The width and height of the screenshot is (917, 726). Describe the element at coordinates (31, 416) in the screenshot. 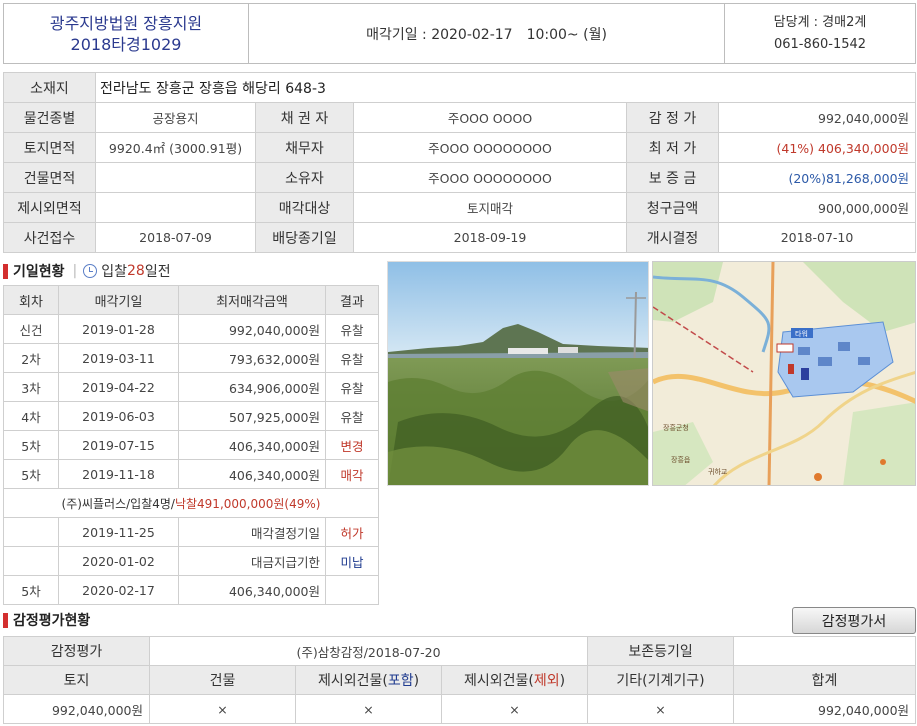

I see `round: 4차` at that location.